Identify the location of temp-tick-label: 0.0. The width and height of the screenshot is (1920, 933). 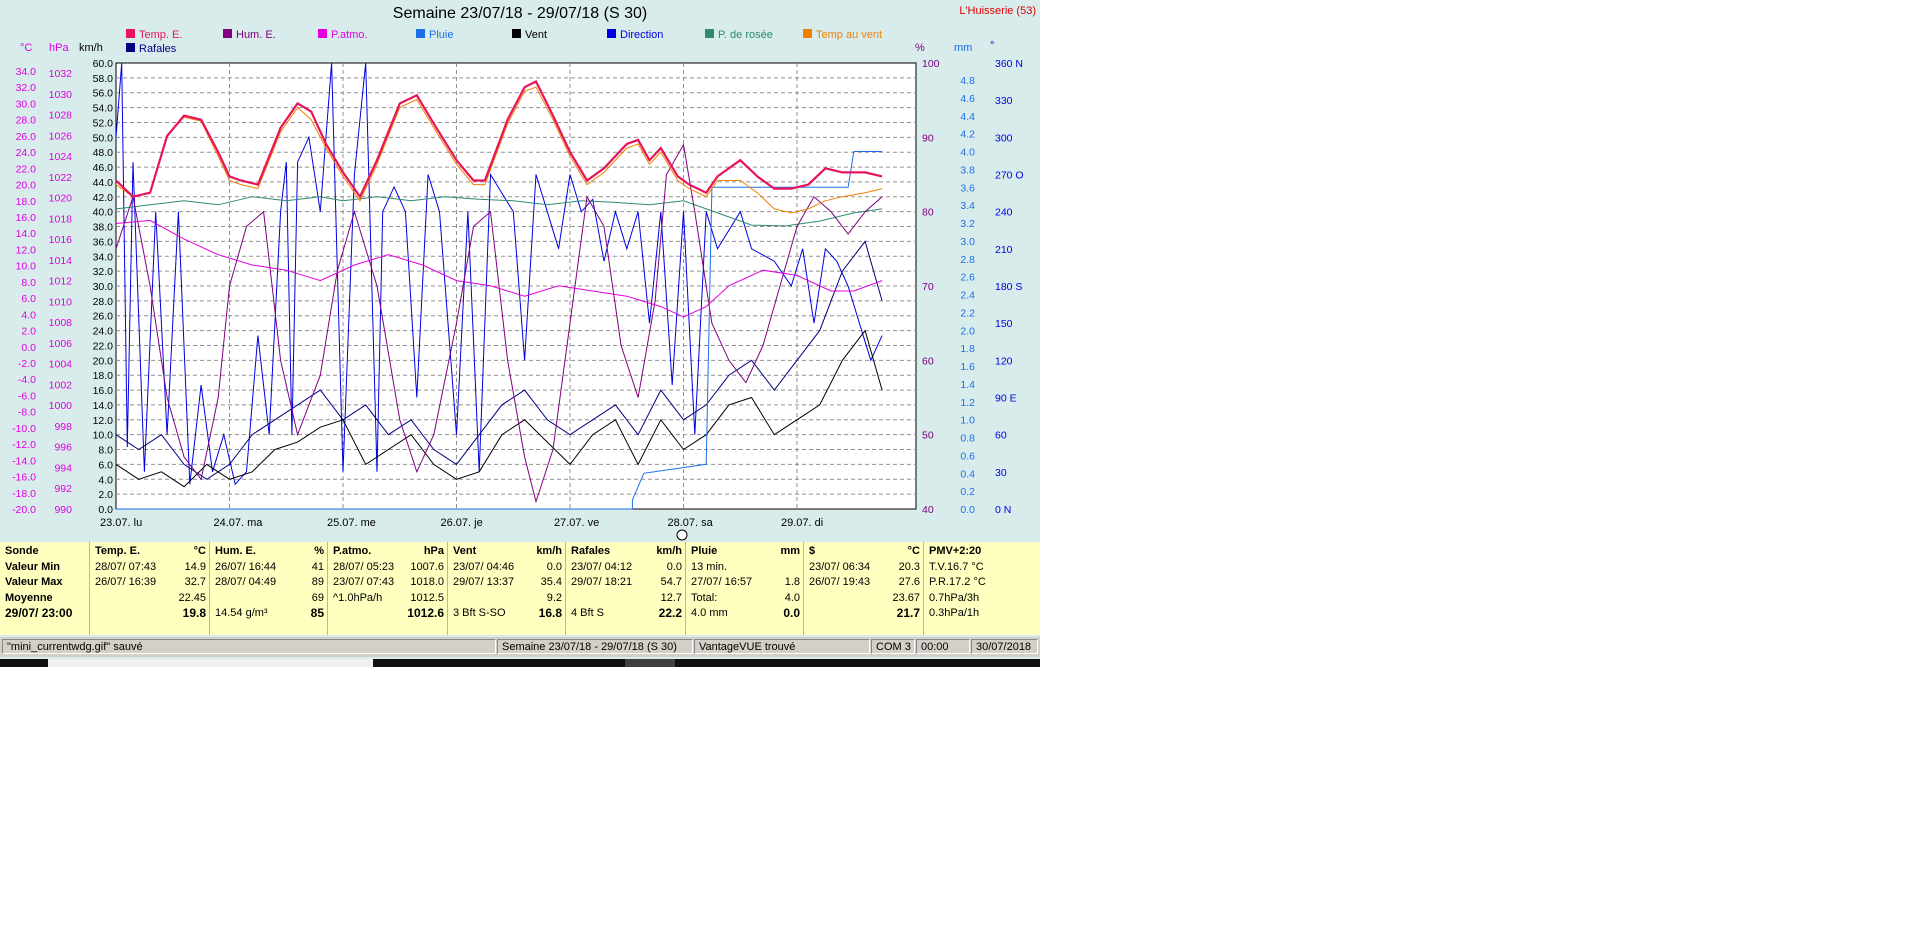
(28, 348).